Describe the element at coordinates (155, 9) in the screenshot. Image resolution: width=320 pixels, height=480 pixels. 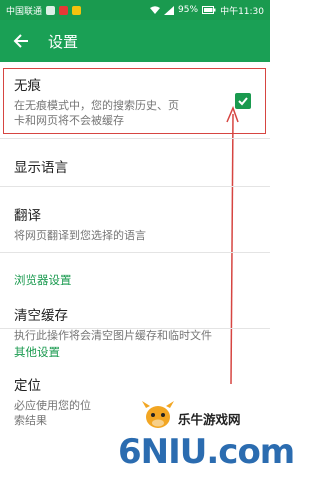
I see `wifi-icon` at that location.